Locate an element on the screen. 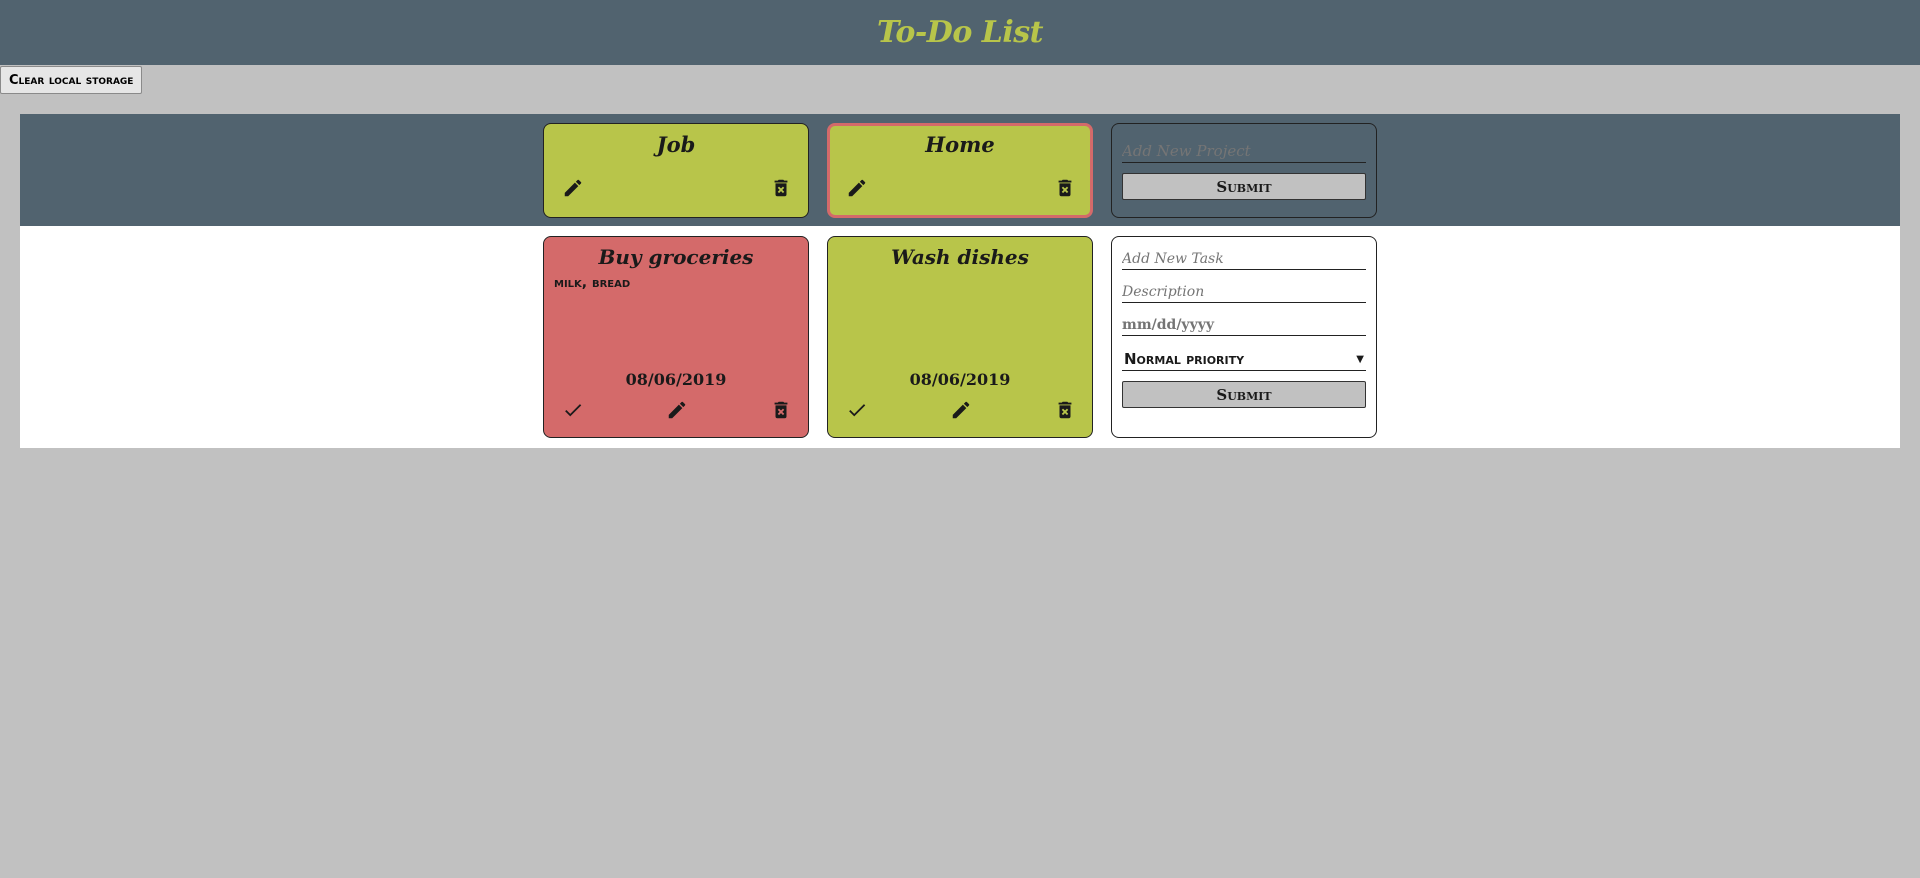 The width and height of the screenshot is (1920, 878). clear-storage-button: Clear local storage is located at coordinates (71, 80).